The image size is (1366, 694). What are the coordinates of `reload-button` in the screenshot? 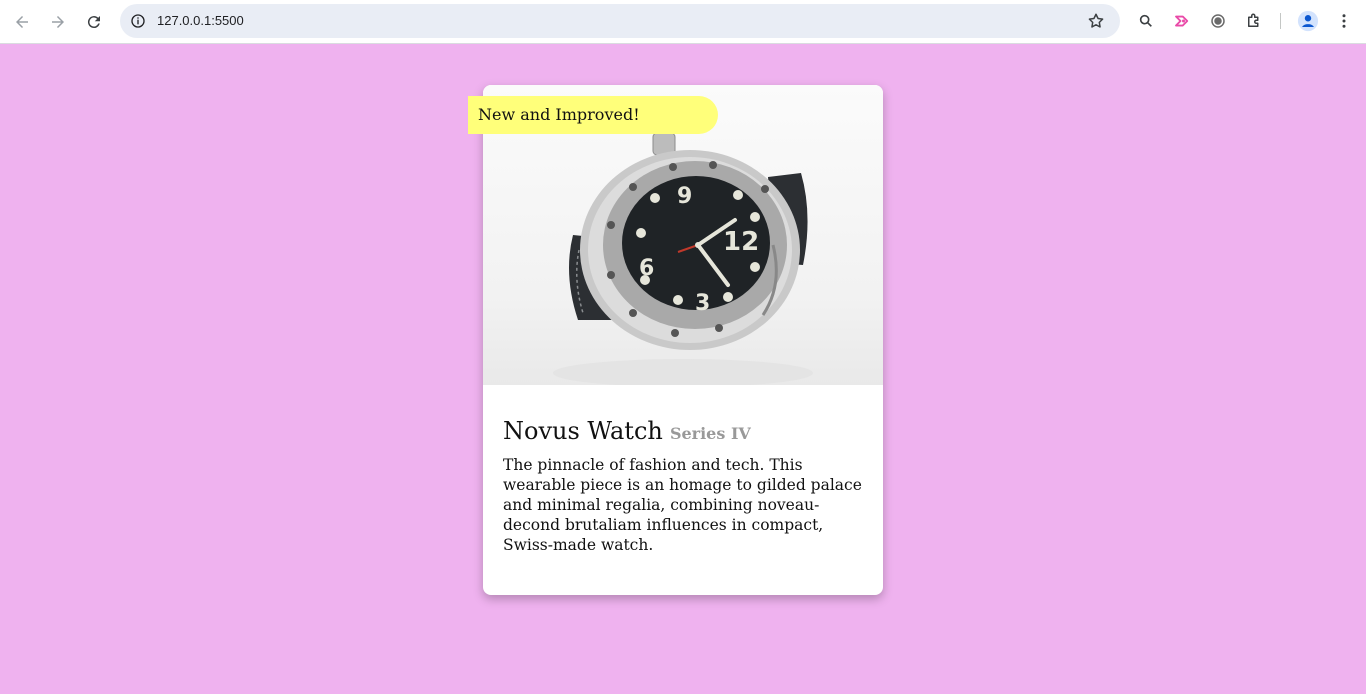 It's located at (94, 22).